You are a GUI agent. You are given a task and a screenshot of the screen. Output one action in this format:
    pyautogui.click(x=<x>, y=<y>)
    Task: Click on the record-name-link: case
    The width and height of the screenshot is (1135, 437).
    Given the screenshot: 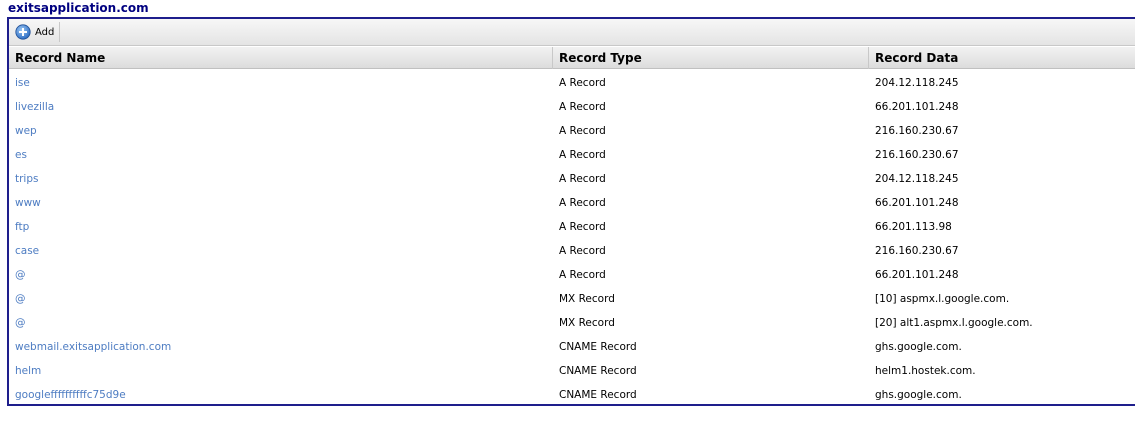 What is the action you would take?
    pyautogui.click(x=280, y=251)
    